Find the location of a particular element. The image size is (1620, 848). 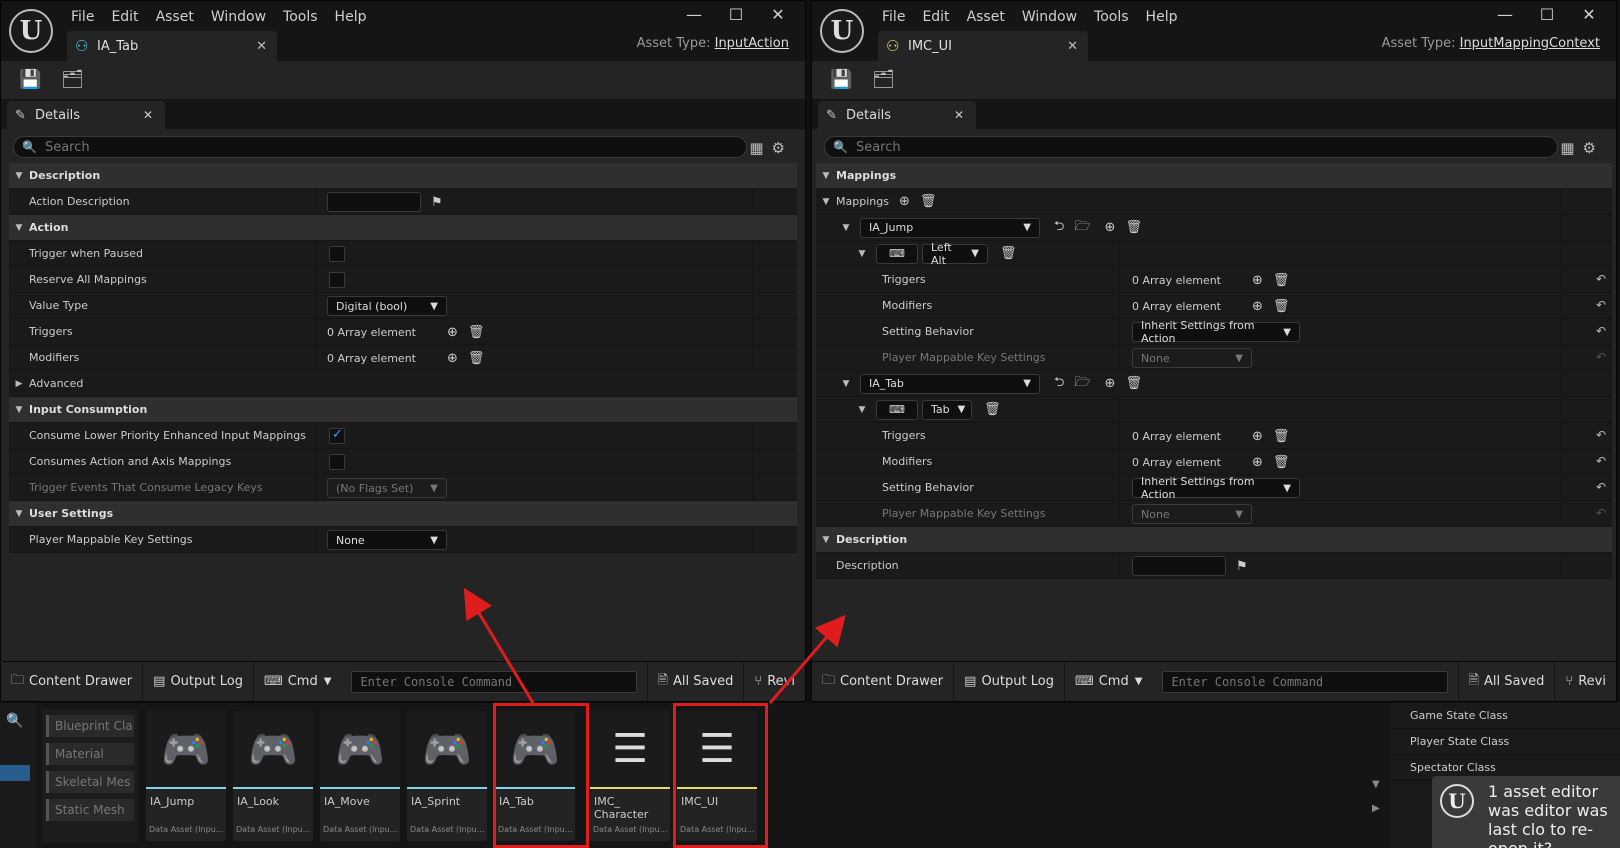

cmd-dropdown: ⌨ Cmd ▼ is located at coordinates (1108, 681).